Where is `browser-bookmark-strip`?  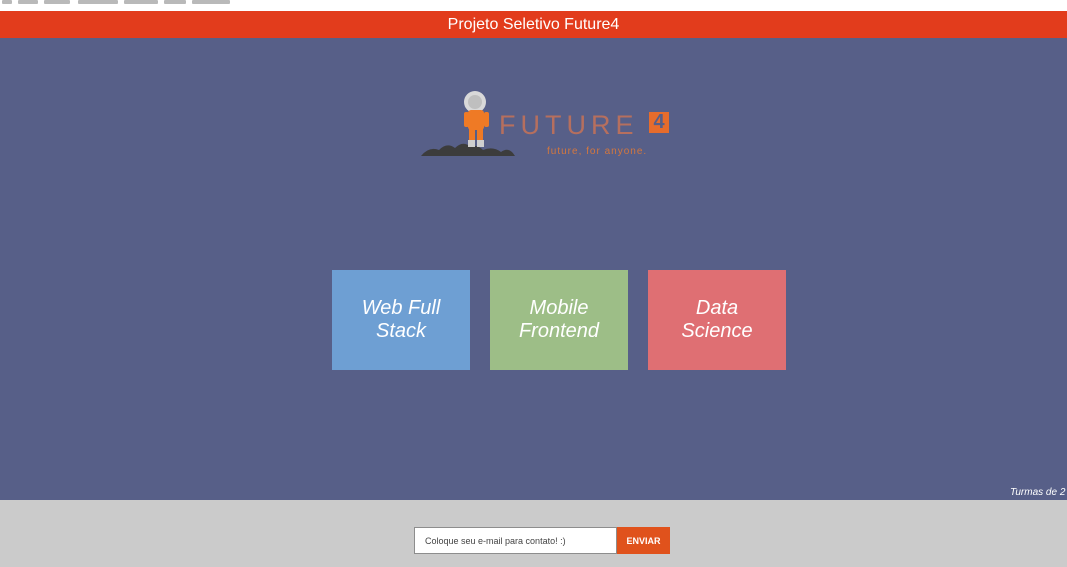 browser-bookmark-strip is located at coordinates (533, 5).